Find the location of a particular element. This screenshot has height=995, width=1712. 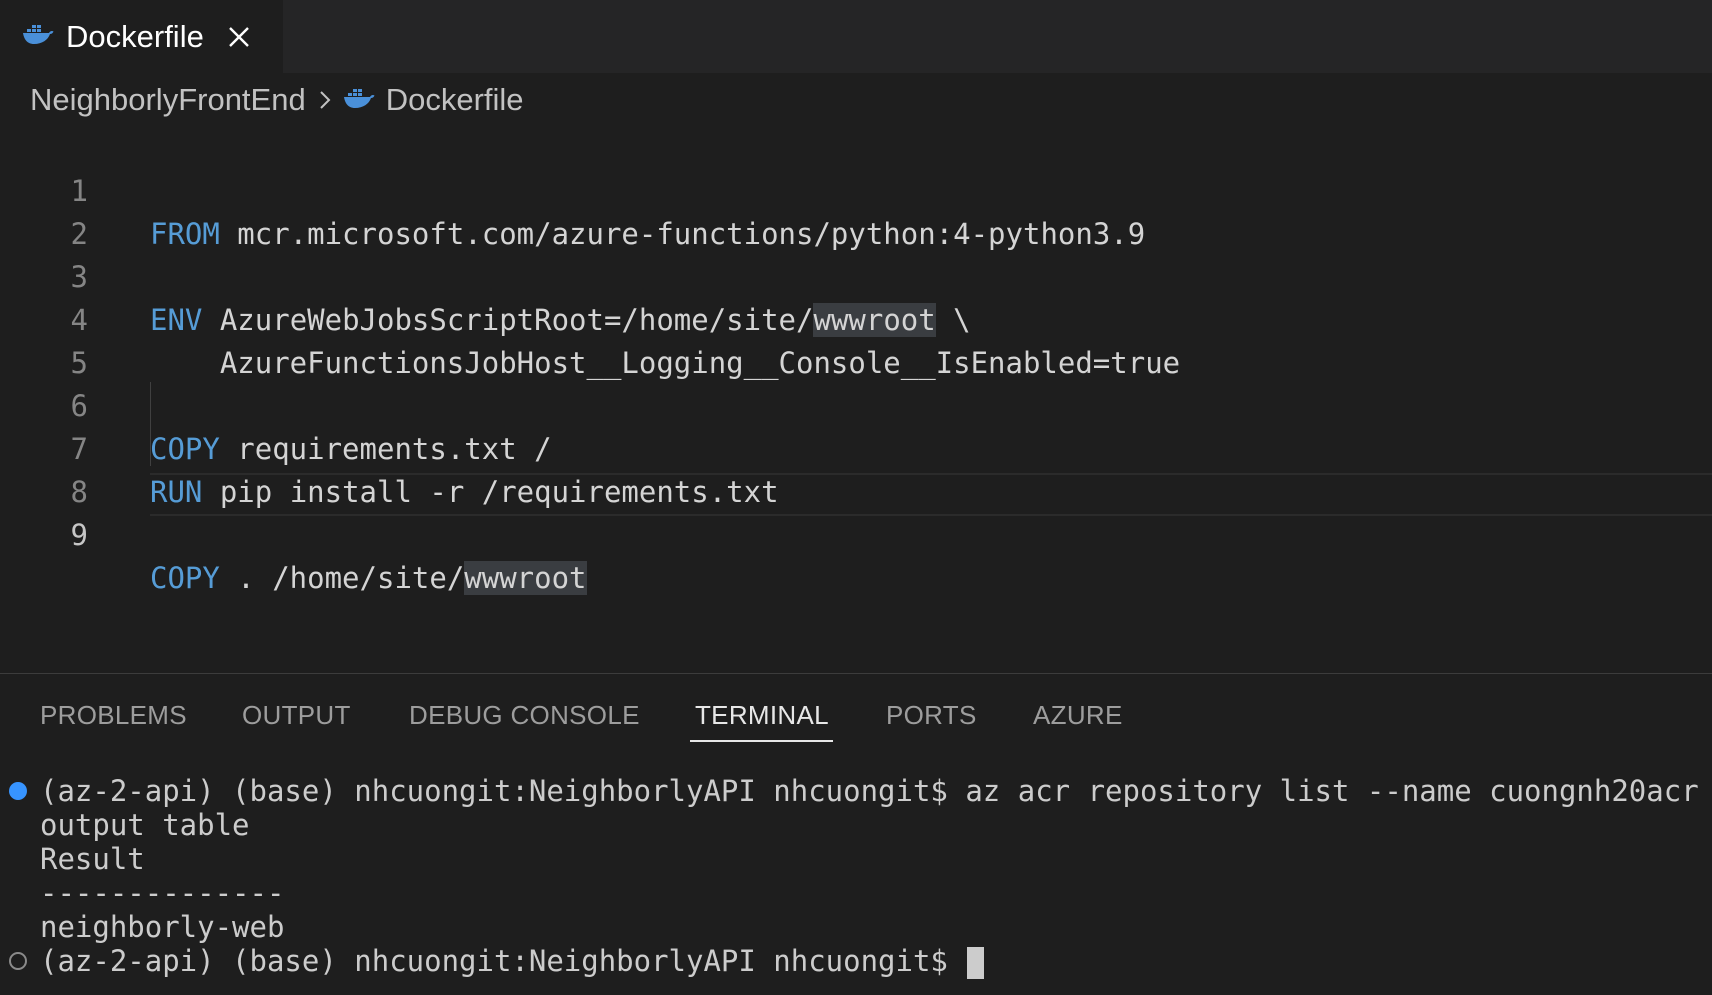

tab-debug-console: DEBUG CONSOLE is located at coordinates (524, 715).